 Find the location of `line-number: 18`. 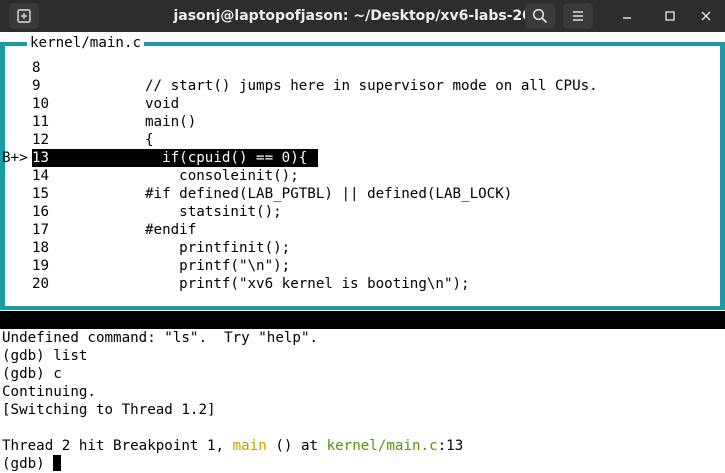

line-number: 18 is located at coordinates (41, 248).